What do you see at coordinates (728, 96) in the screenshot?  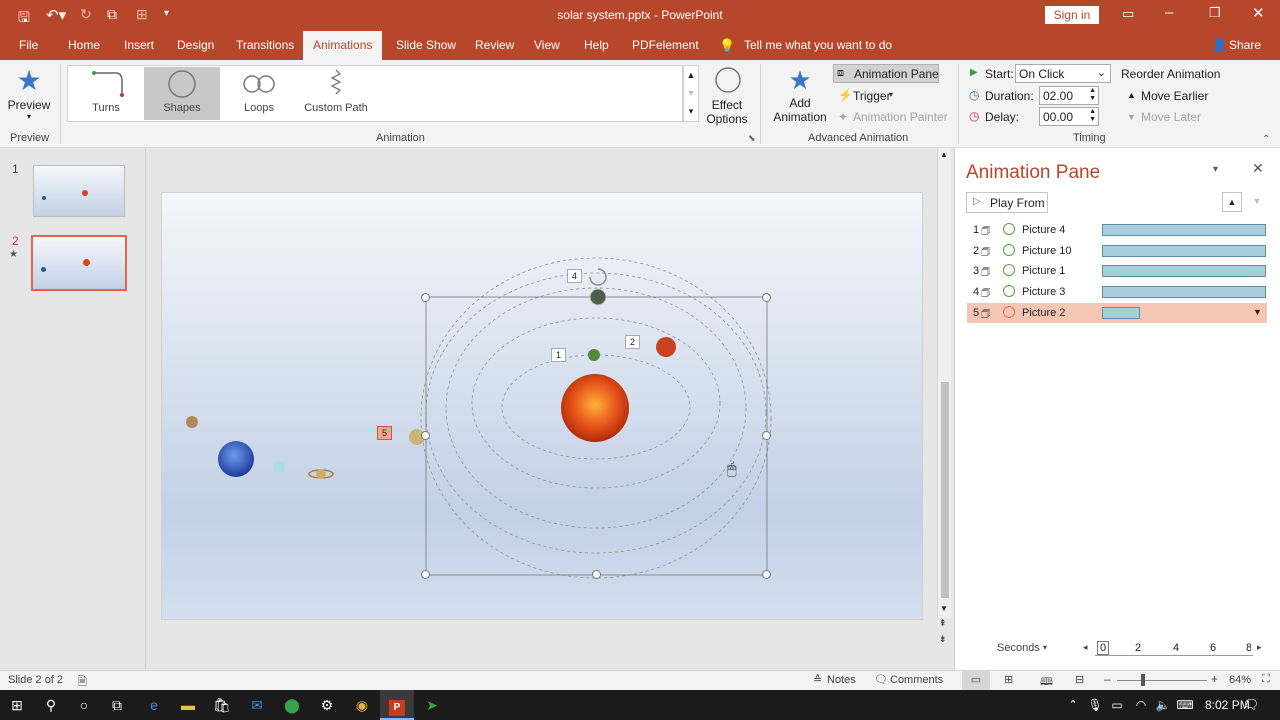 I see `effect-options-button: Effect Options` at bounding box center [728, 96].